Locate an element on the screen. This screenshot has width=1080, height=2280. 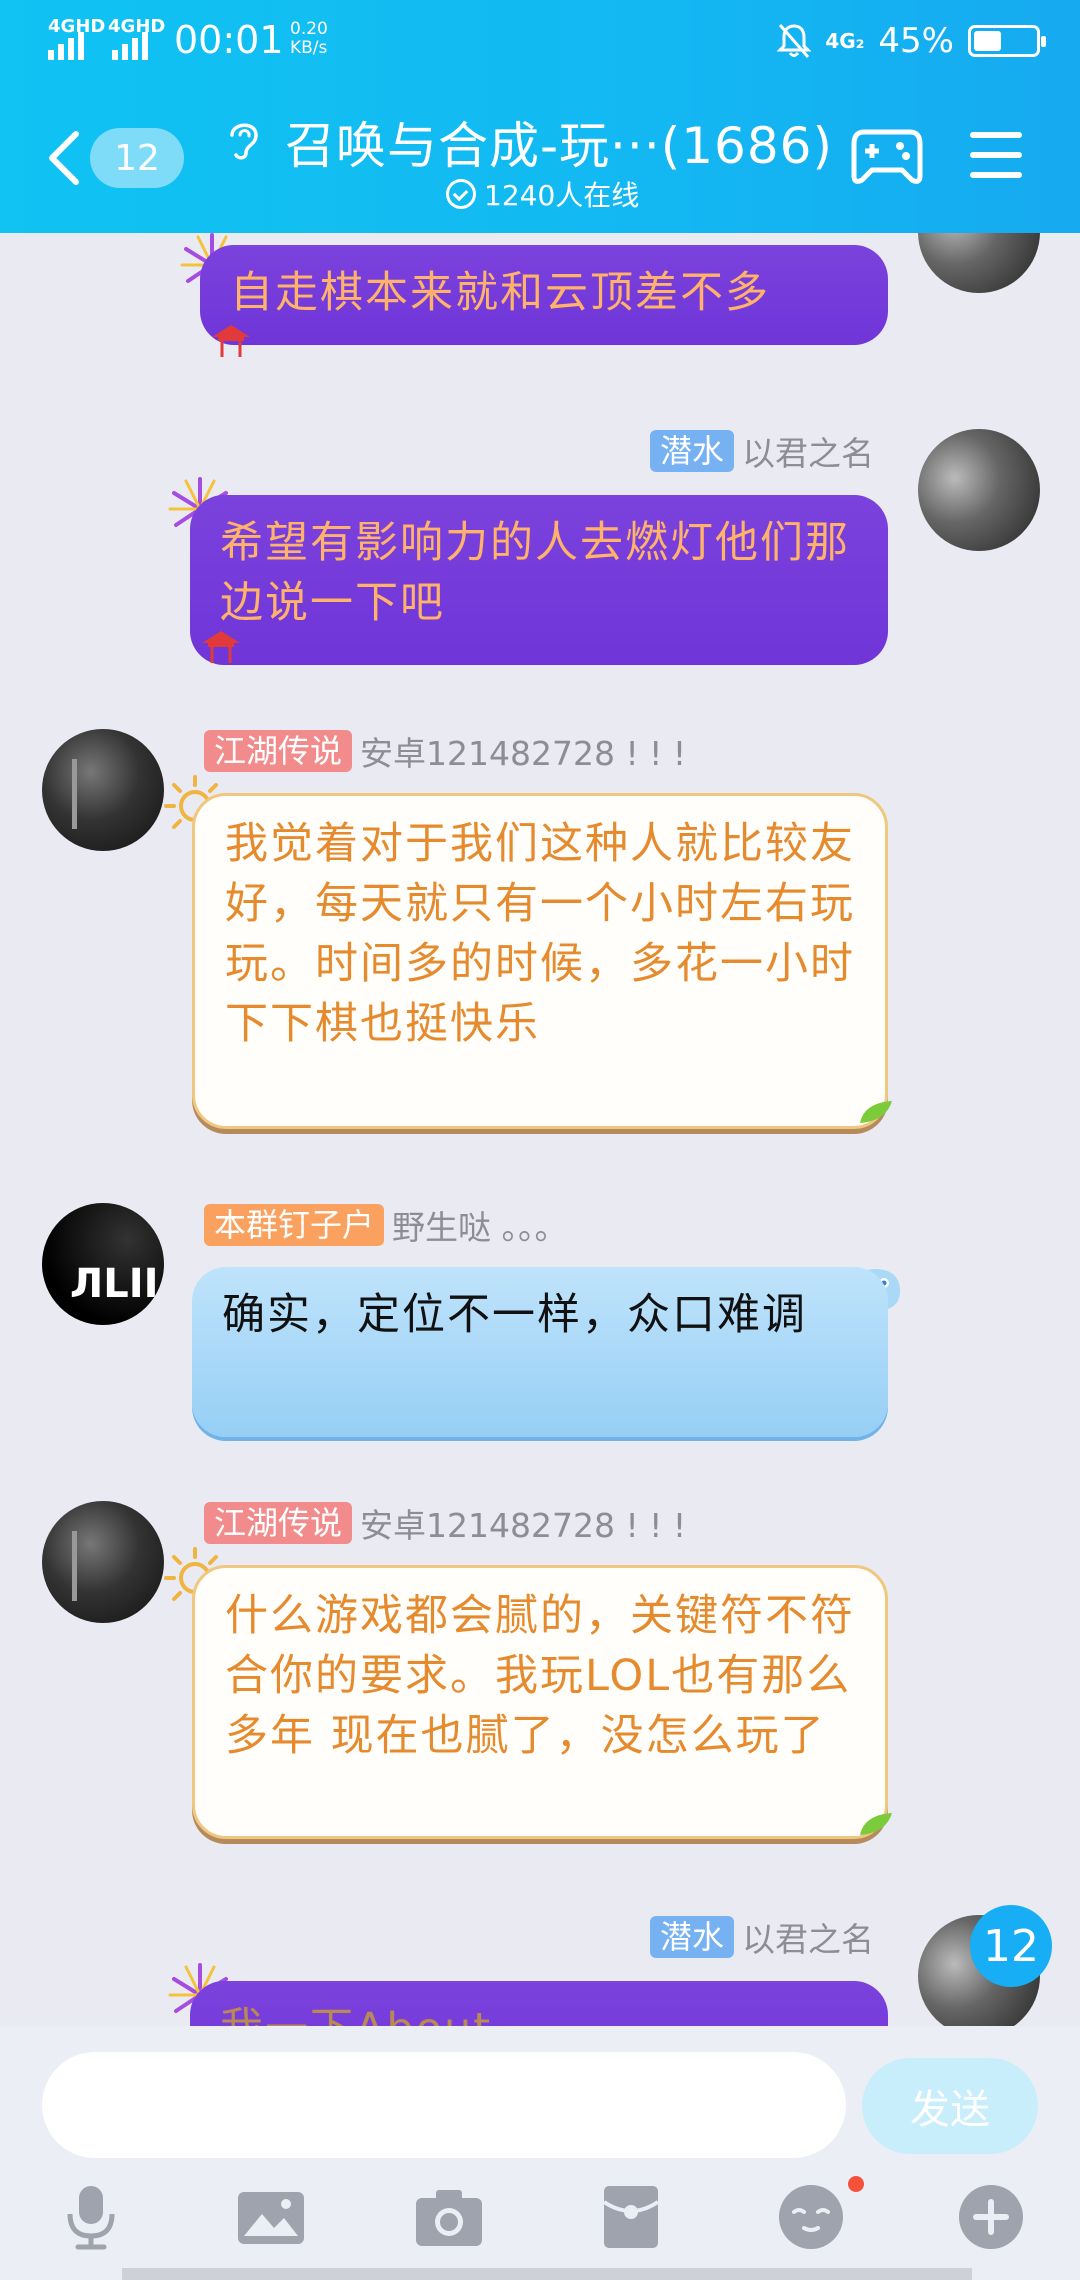
clock: 00:01 is located at coordinates (229, 40).